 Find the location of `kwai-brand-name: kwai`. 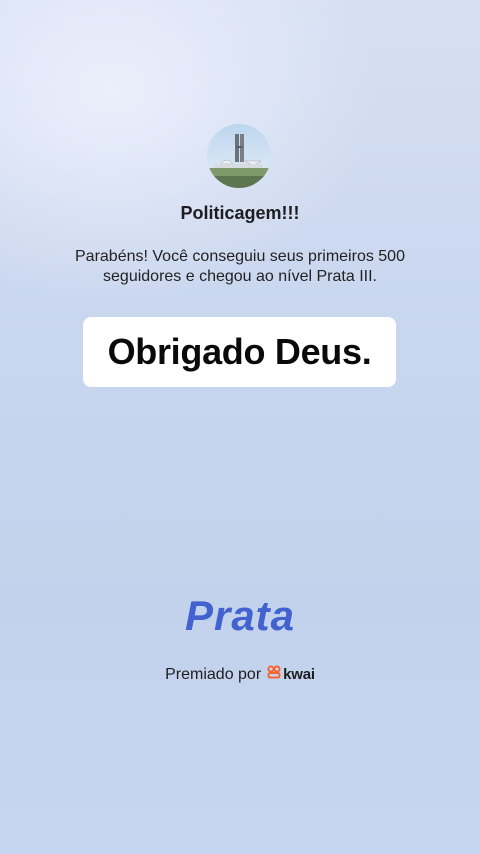

kwai-brand-name: kwai is located at coordinates (299, 674).